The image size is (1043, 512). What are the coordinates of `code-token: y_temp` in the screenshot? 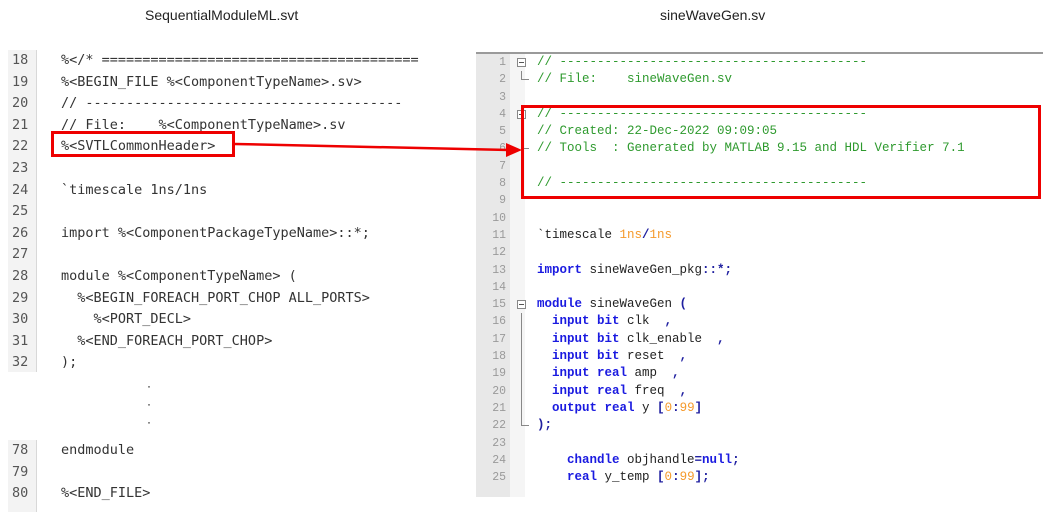 It's located at (627, 477).